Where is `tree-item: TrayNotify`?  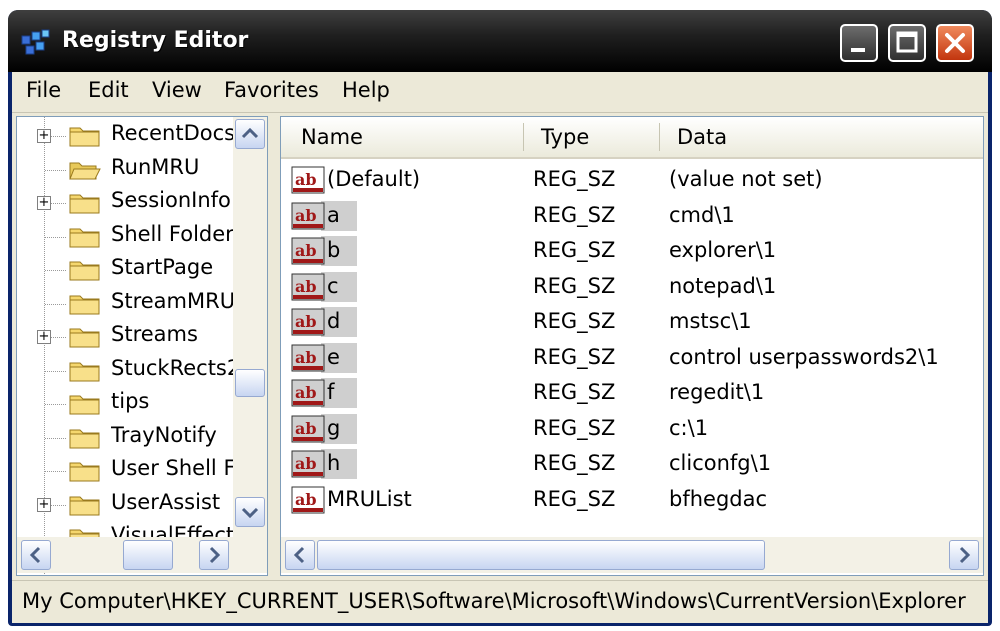 tree-item: TrayNotify is located at coordinates (127, 437).